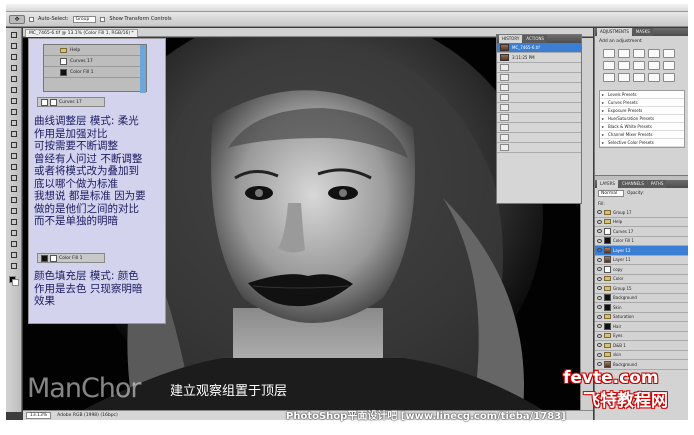  What do you see at coordinates (608, 184) in the screenshot?
I see `tab-layers: LAYERS` at bounding box center [608, 184].